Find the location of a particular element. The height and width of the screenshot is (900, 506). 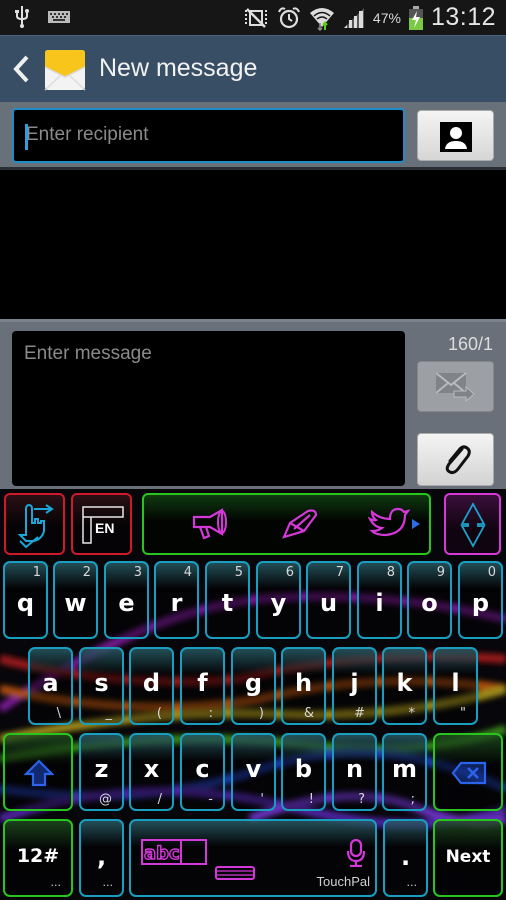

battery-charging-icon is located at coordinates (415, 17).